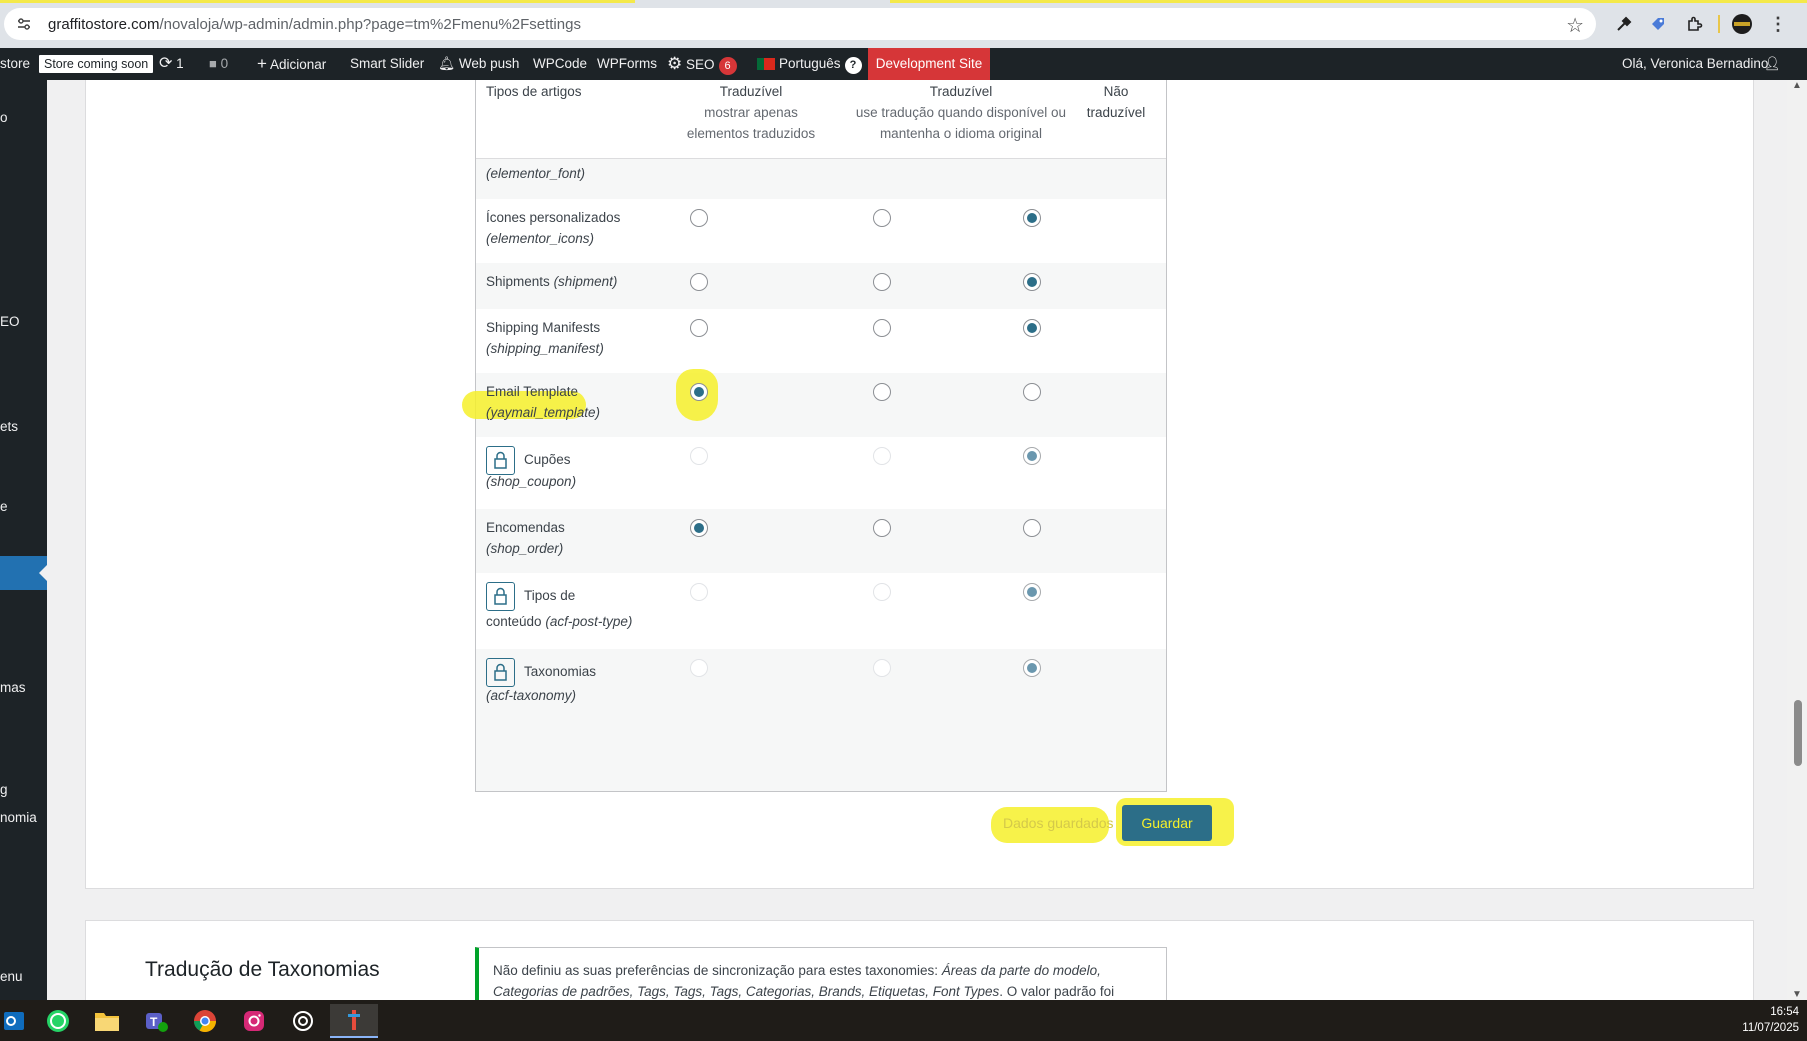  I want to click on post-type-slug: (shipment), so click(585, 281).